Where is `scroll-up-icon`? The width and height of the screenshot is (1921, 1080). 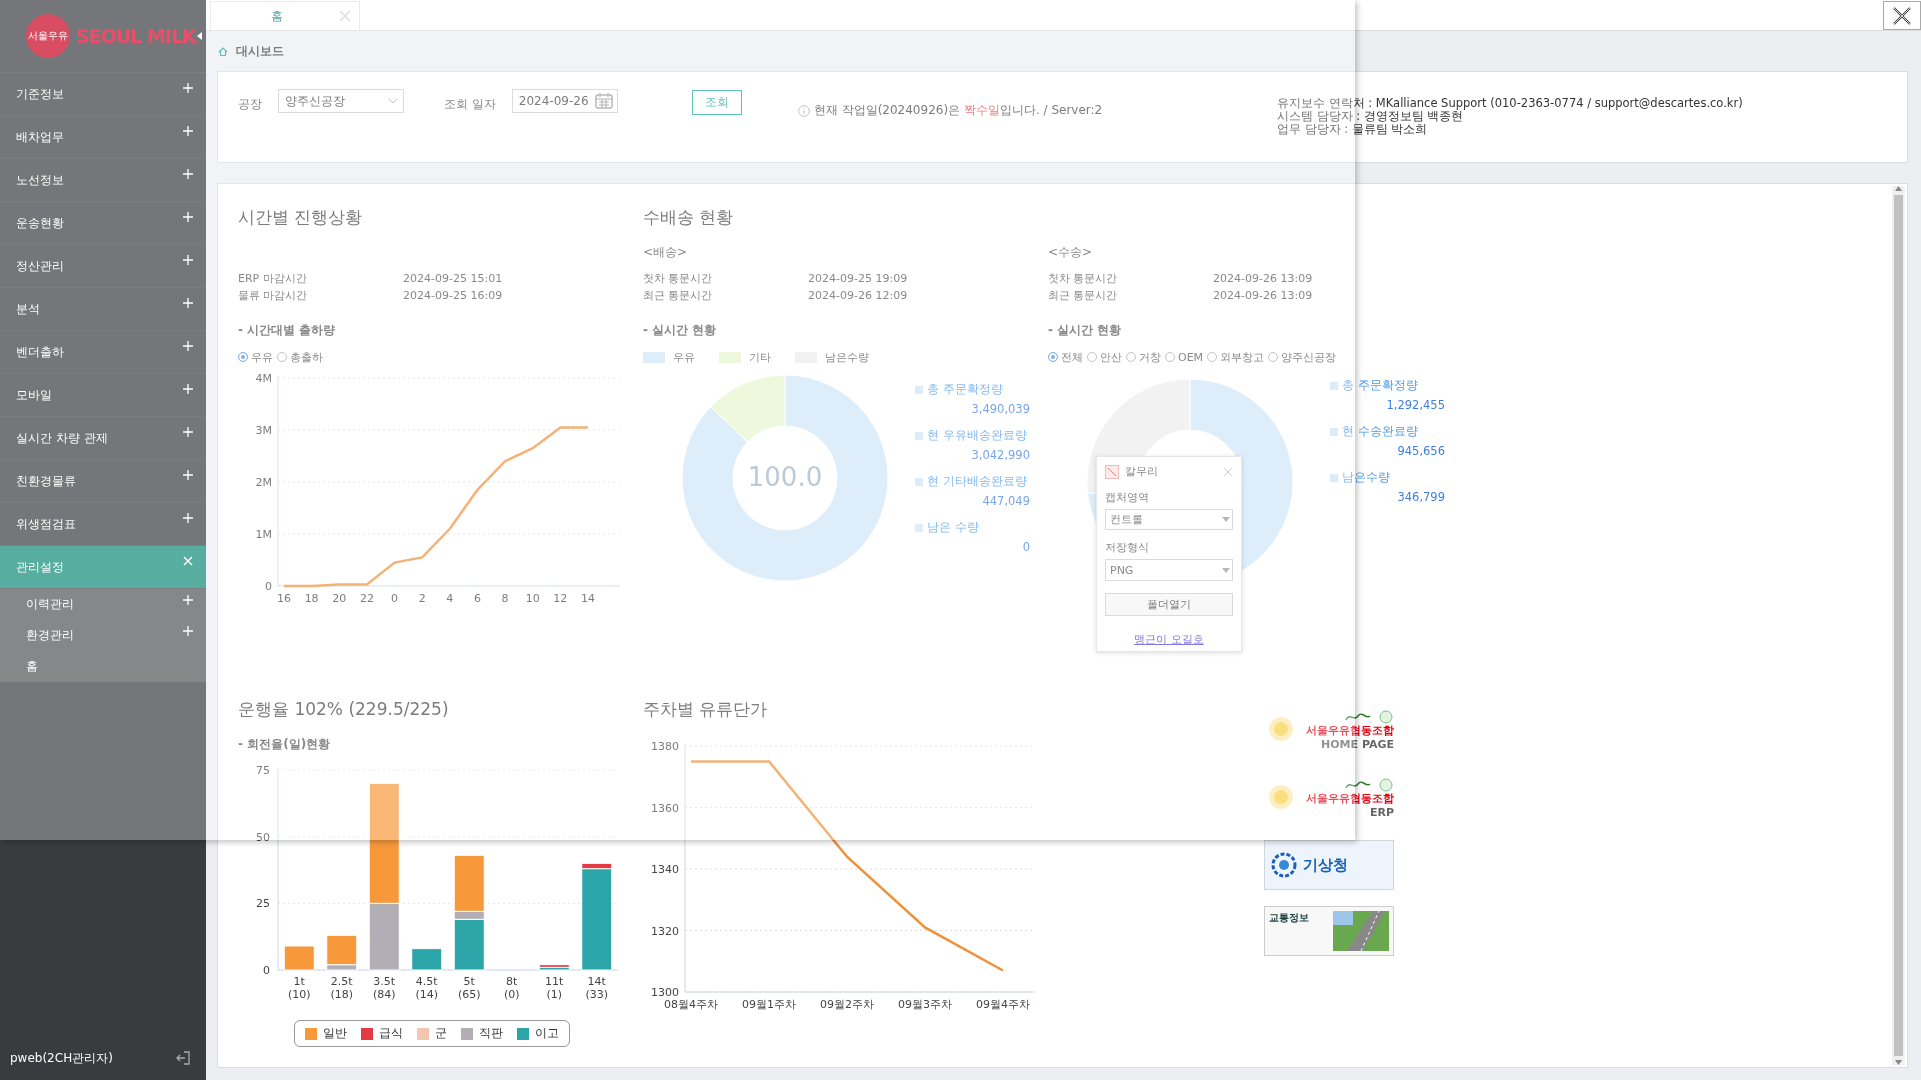 scroll-up-icon is located at coordinates (1898, 188).